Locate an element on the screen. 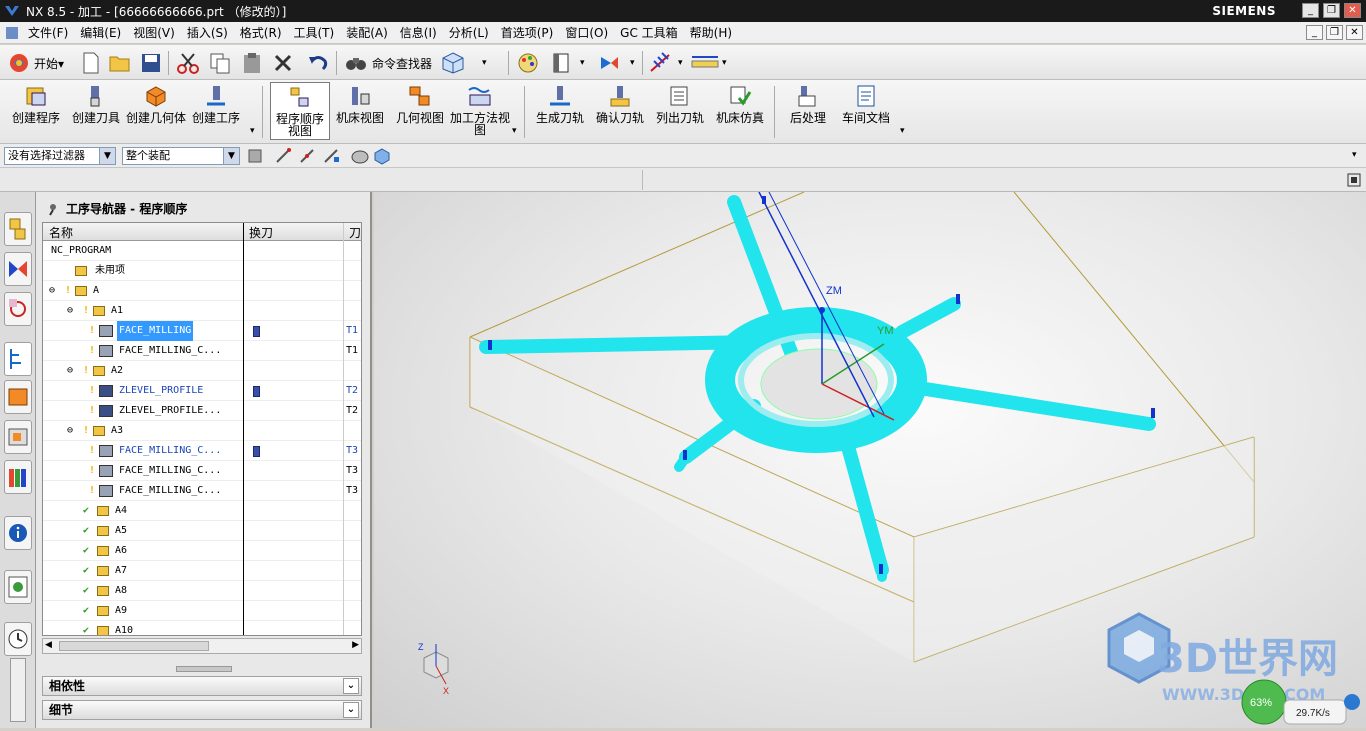 The image size is (1366, 731). view-box-icon is located at coordinates (382, 156).